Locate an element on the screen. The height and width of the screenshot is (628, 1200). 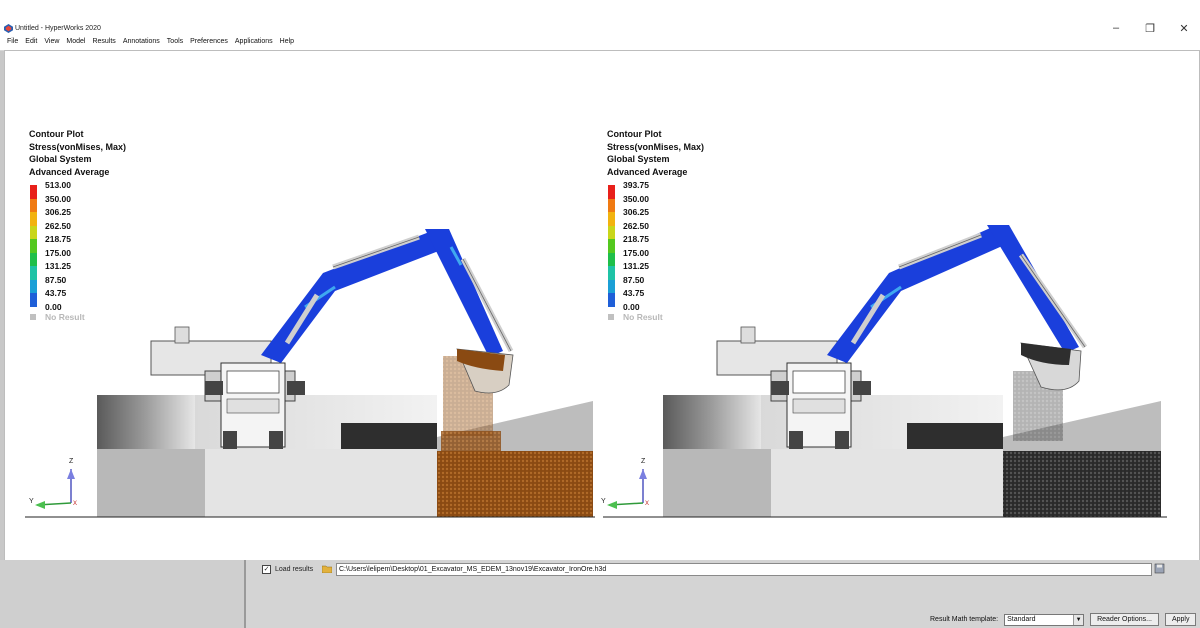
menu-preferences: Preferences is located at coordinates (209, 42).